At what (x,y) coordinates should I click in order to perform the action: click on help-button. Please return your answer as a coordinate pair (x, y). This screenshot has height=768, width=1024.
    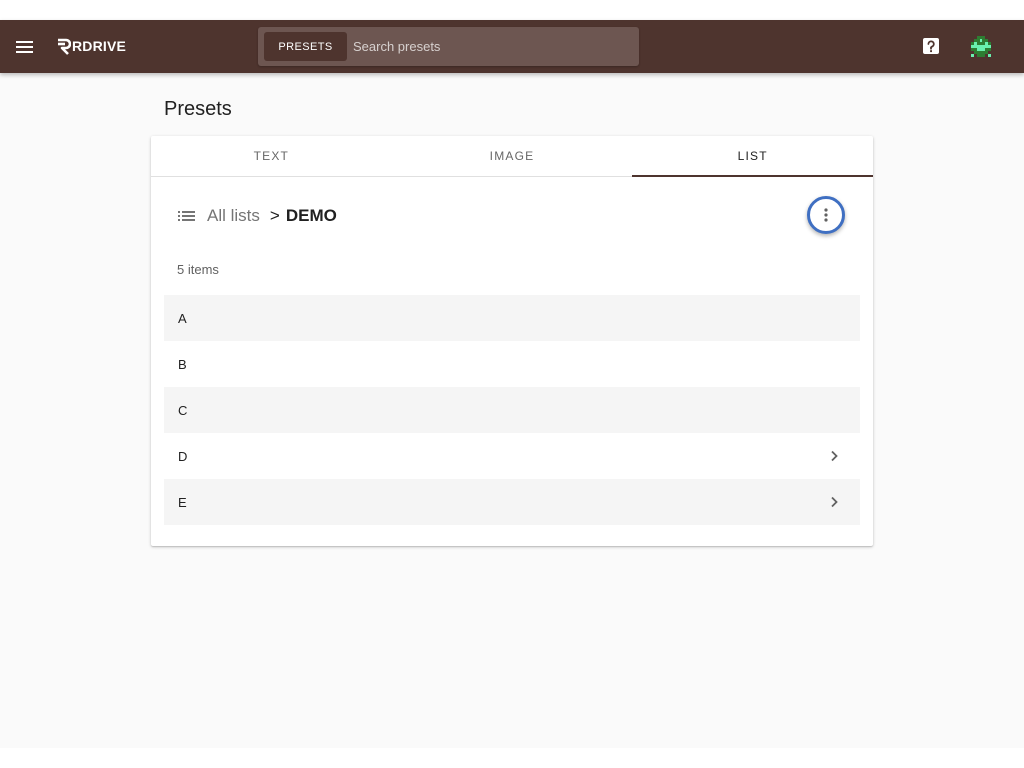
    Looking at the image, I should click on (931, 46).